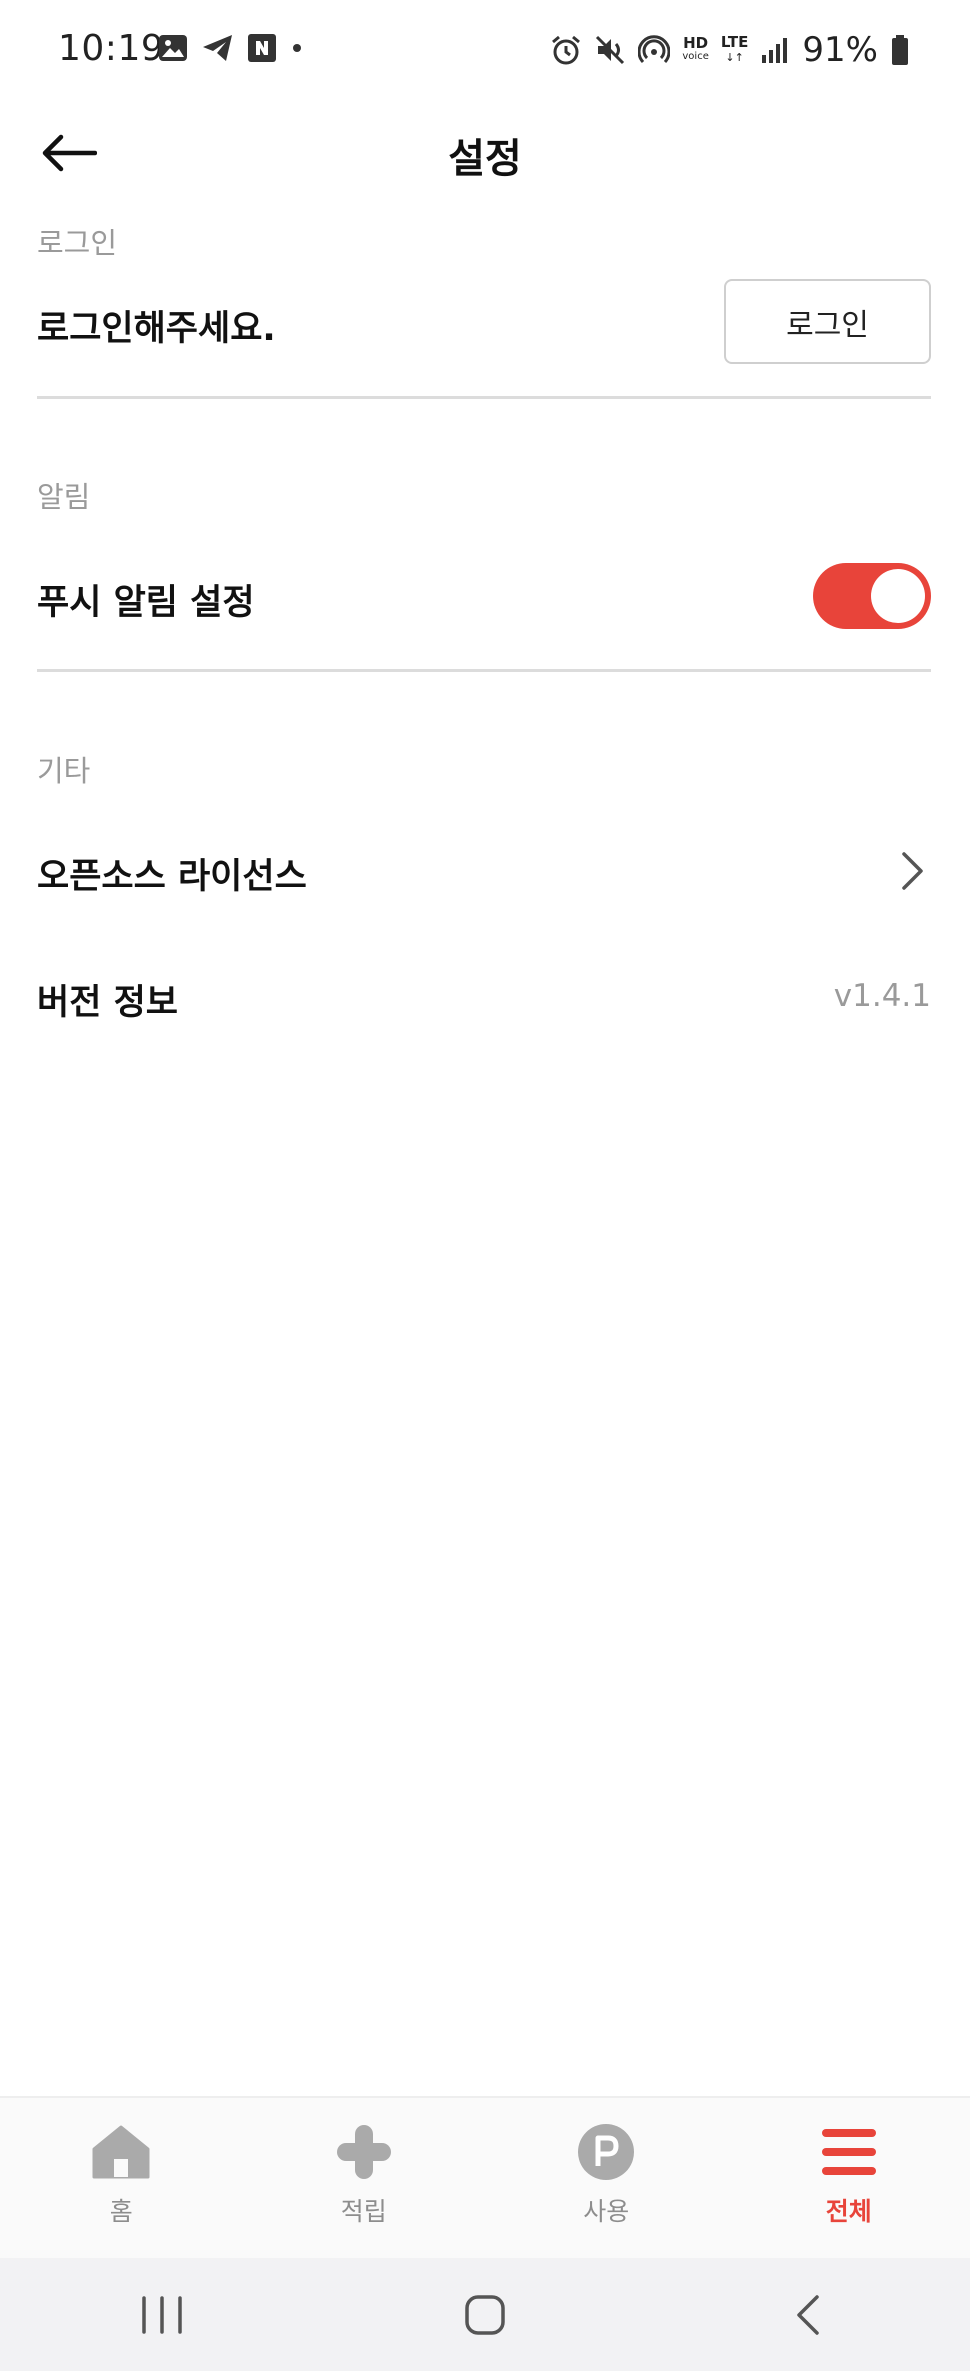  Describe the element at coordinates (64, 771) in the screenshot. I see `section-label-etc: 기타` at that location.